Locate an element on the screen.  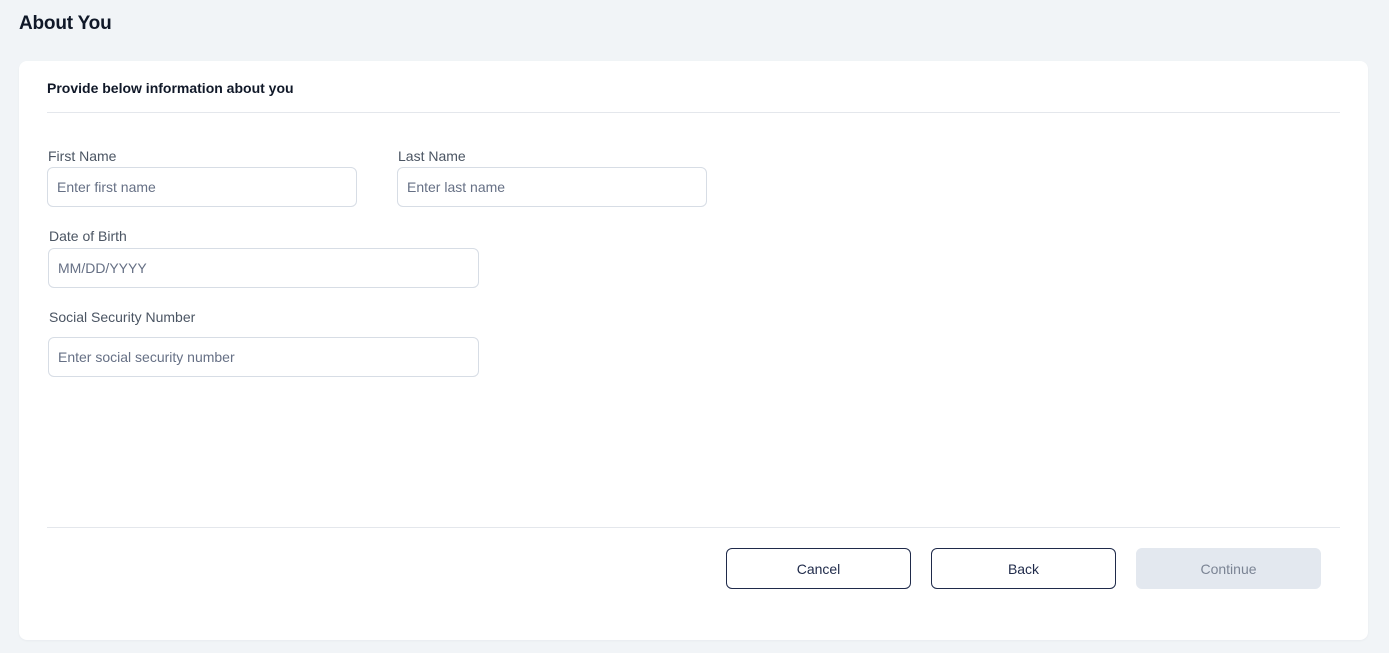
footer-divider is located at coordinates (693, 527).